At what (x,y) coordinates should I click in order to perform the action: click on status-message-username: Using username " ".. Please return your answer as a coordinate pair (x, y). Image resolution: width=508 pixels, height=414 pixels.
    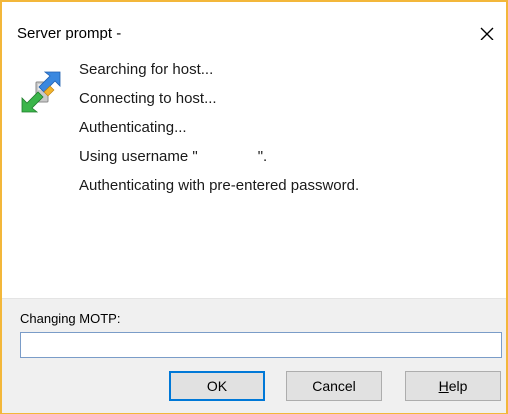
    Looking at the image, I should click on (173, 156).